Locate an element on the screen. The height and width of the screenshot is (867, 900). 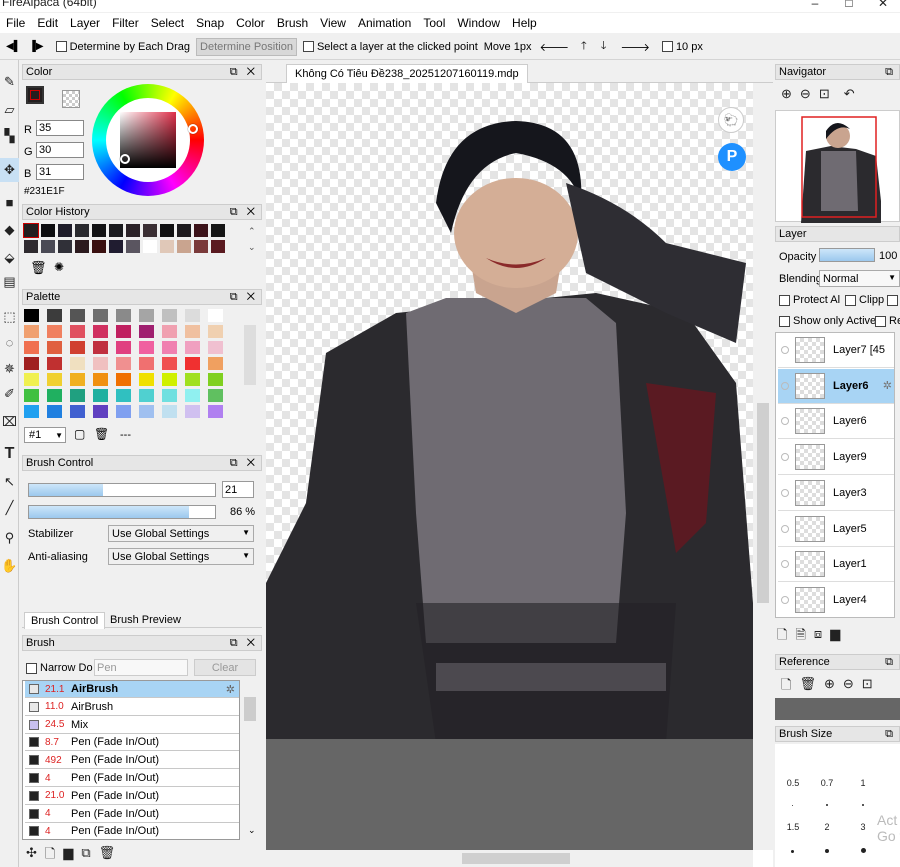
menu-layer: Layer is located at coordinates (85, 23).